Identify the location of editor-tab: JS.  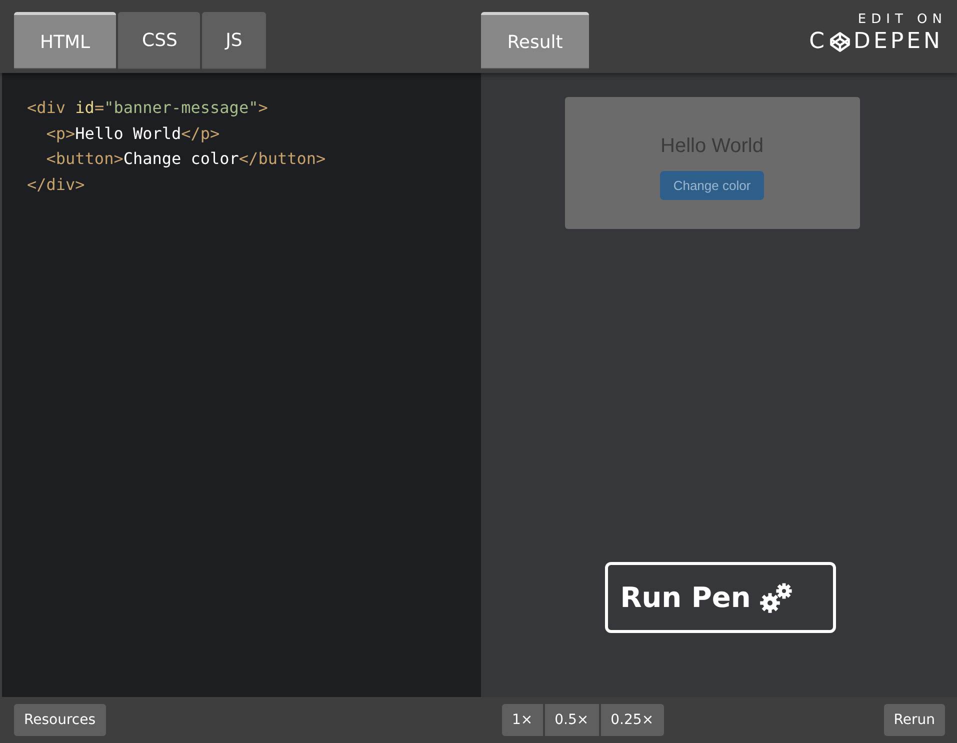
(234, 40).